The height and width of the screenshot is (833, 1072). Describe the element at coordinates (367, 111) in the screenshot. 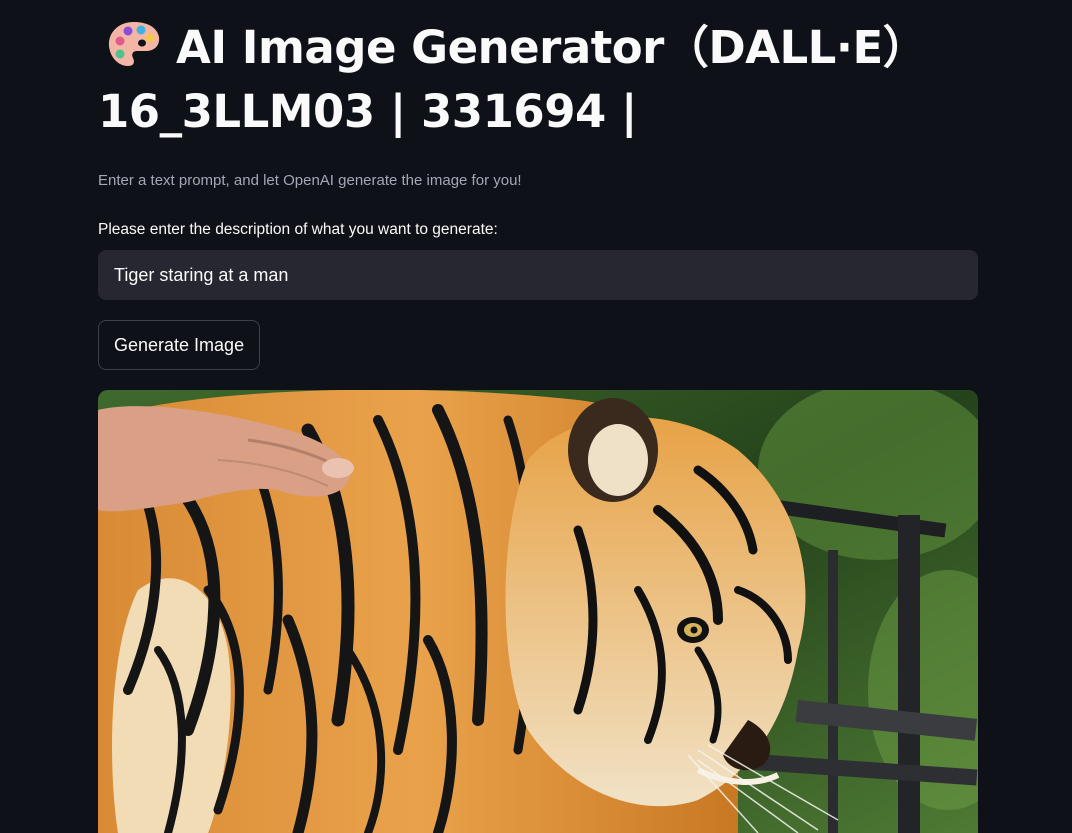

I see `title-line-2: 16_3LLM03 | 331694 |` at that location.